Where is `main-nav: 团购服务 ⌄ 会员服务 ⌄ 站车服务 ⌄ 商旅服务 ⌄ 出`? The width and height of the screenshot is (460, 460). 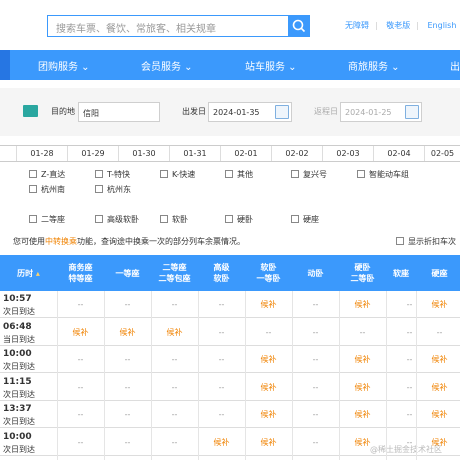 main-nav: 团购服务 ⌄ 会员服务 ⌄ 站车服务 ⌄ 商旅服务 ⌄ 出 is located at coordinates (230, 65).